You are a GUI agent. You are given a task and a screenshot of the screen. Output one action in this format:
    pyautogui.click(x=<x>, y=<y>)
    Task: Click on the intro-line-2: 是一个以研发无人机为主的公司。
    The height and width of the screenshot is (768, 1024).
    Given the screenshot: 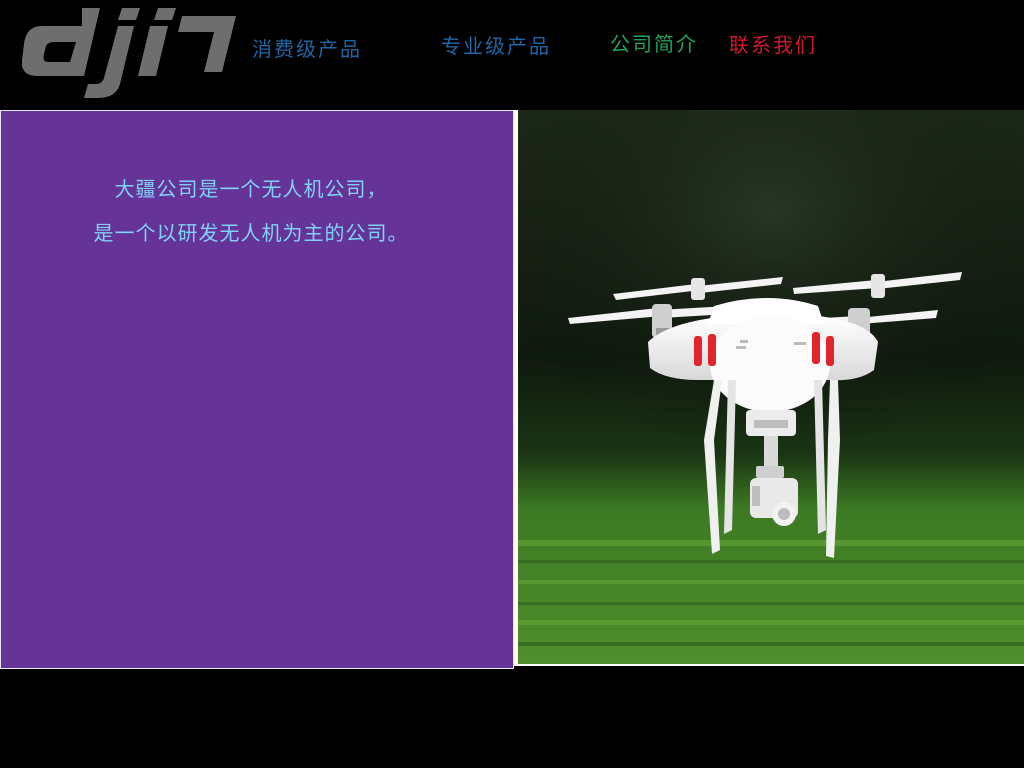 What is the action you would take?
    pyautogui.click(x=251, y=233)
    